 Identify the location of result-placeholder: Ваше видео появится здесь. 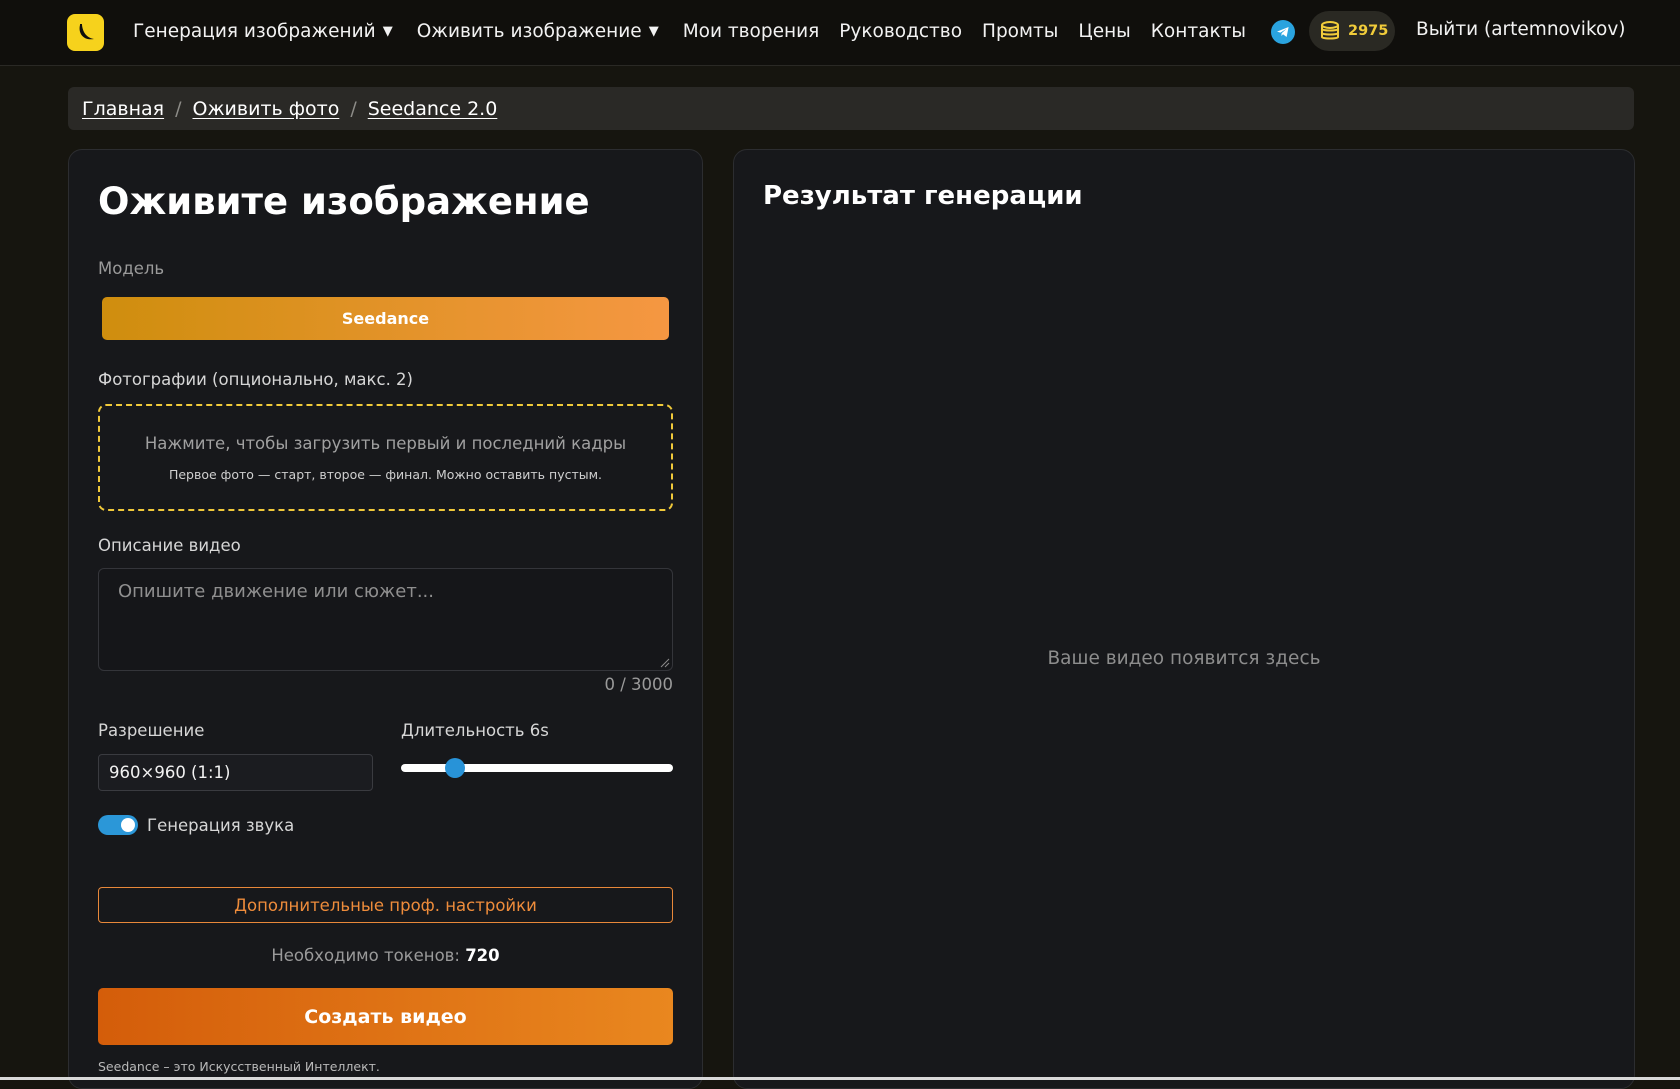
(1184, 658).